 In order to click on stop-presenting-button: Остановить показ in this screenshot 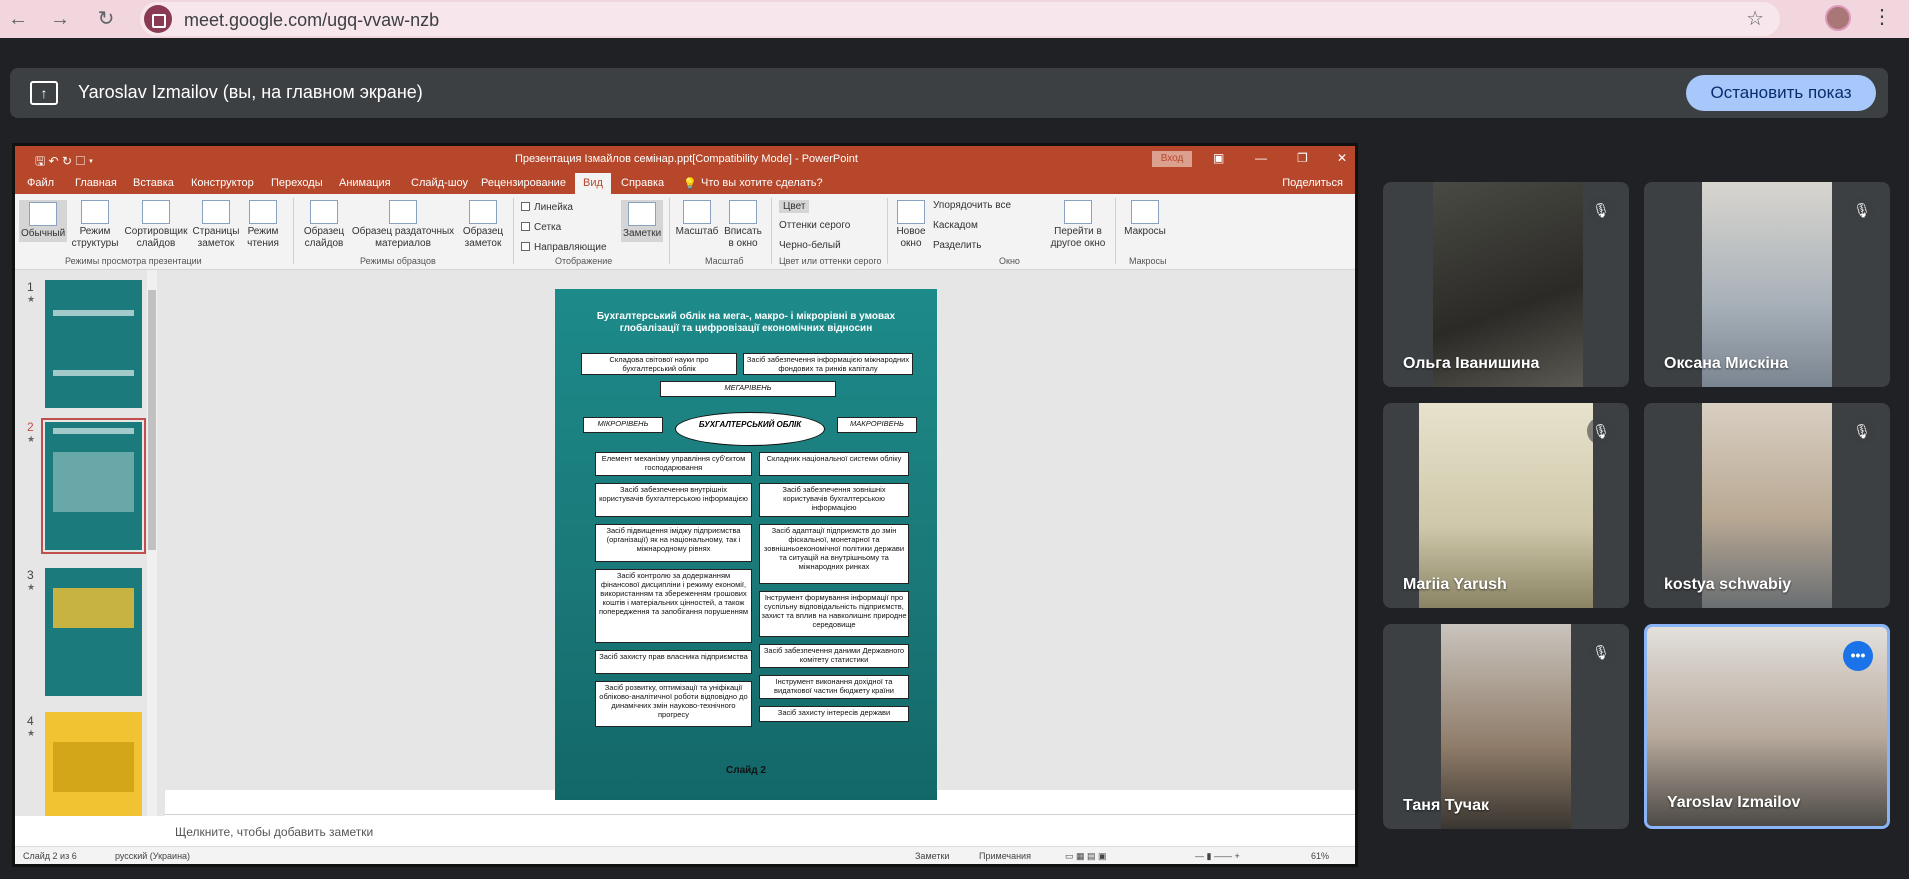, I will do `click(1781, 93)`.